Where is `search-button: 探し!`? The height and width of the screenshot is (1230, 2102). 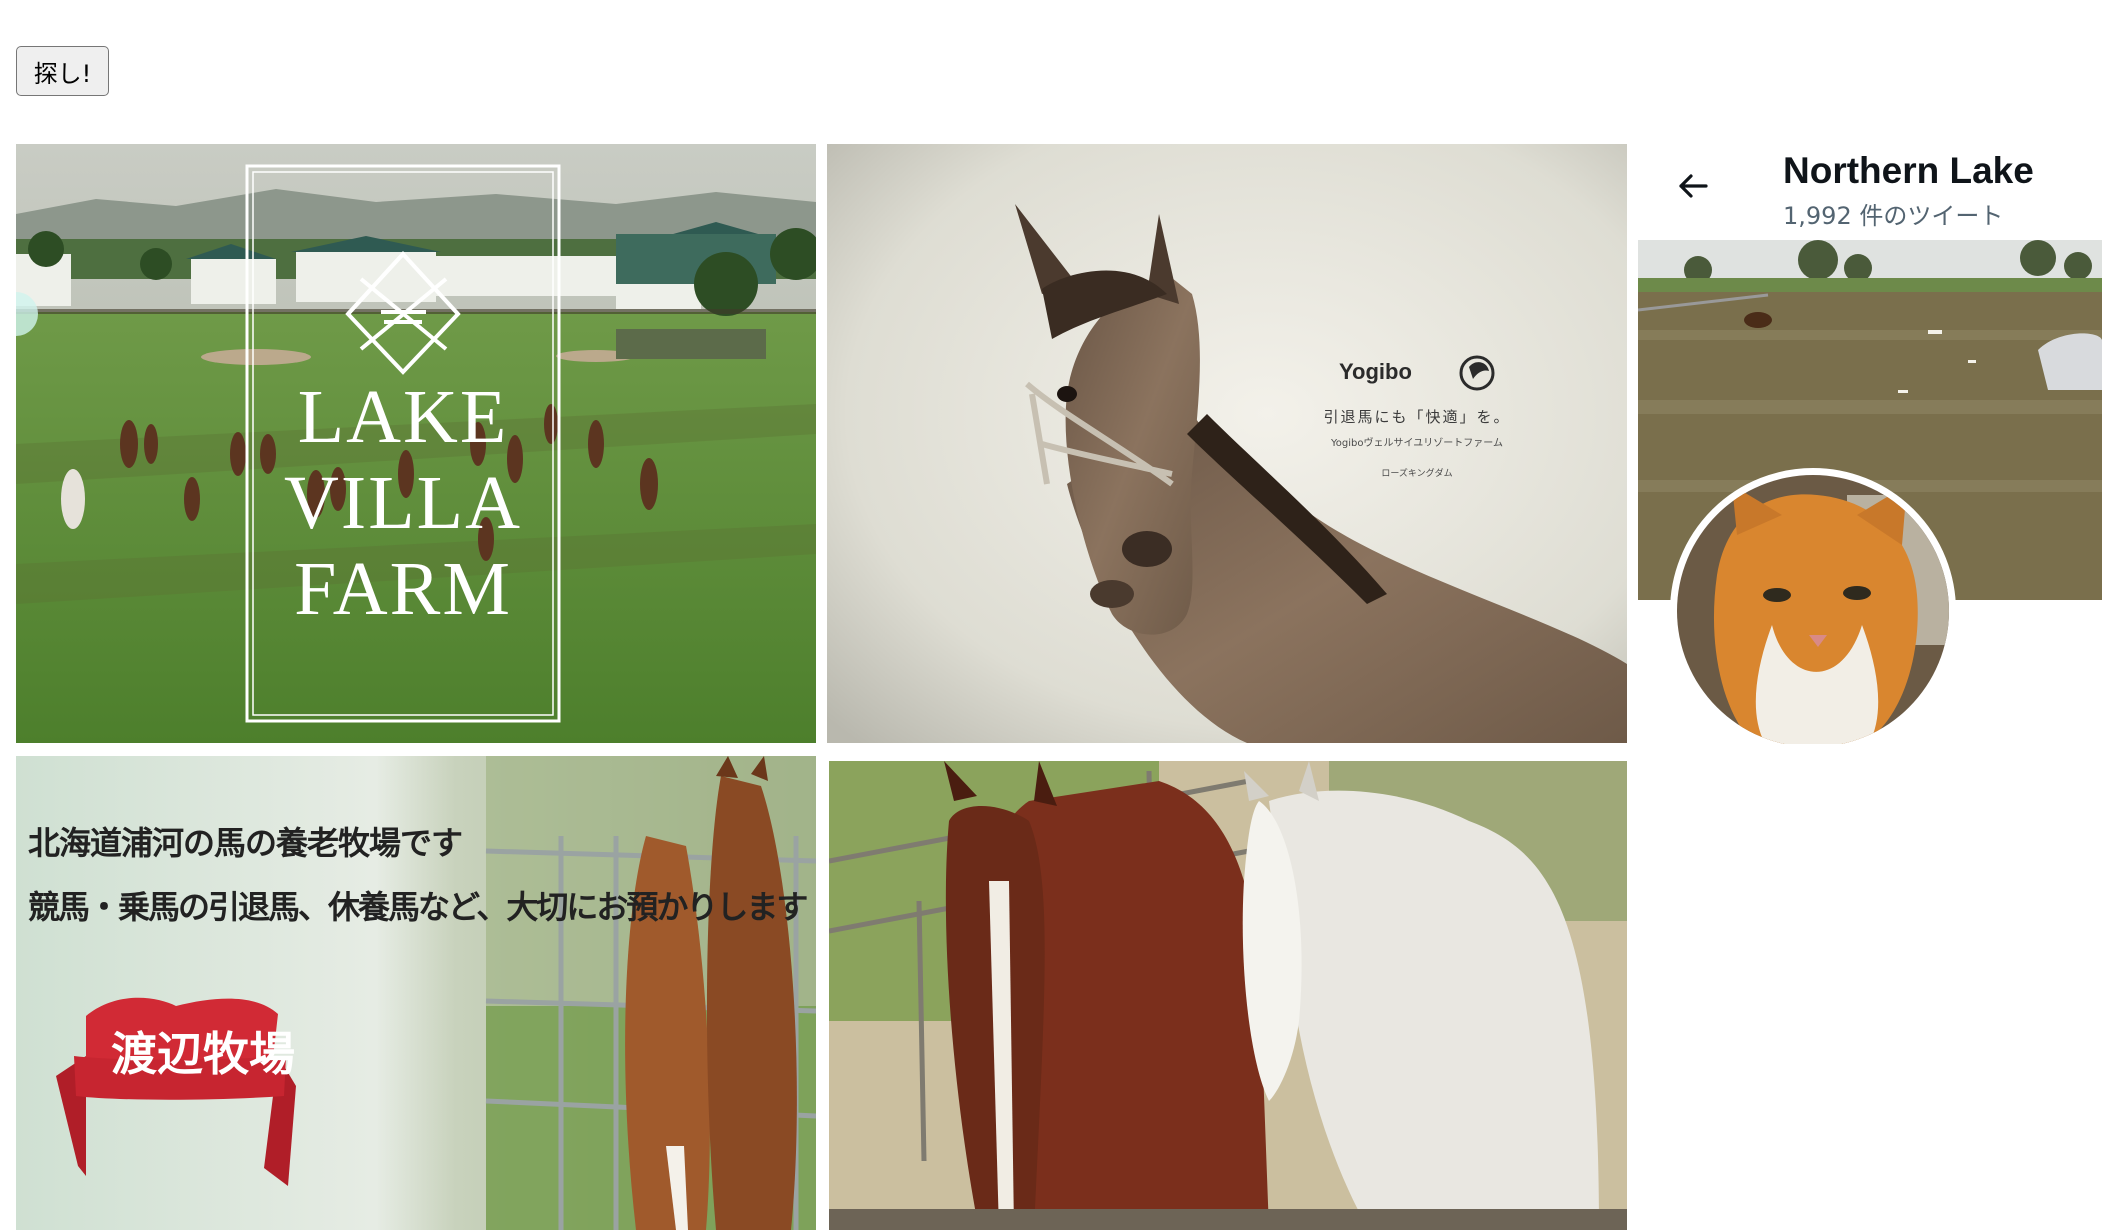
search-button: 探し! is located at coordinates (62, 71).